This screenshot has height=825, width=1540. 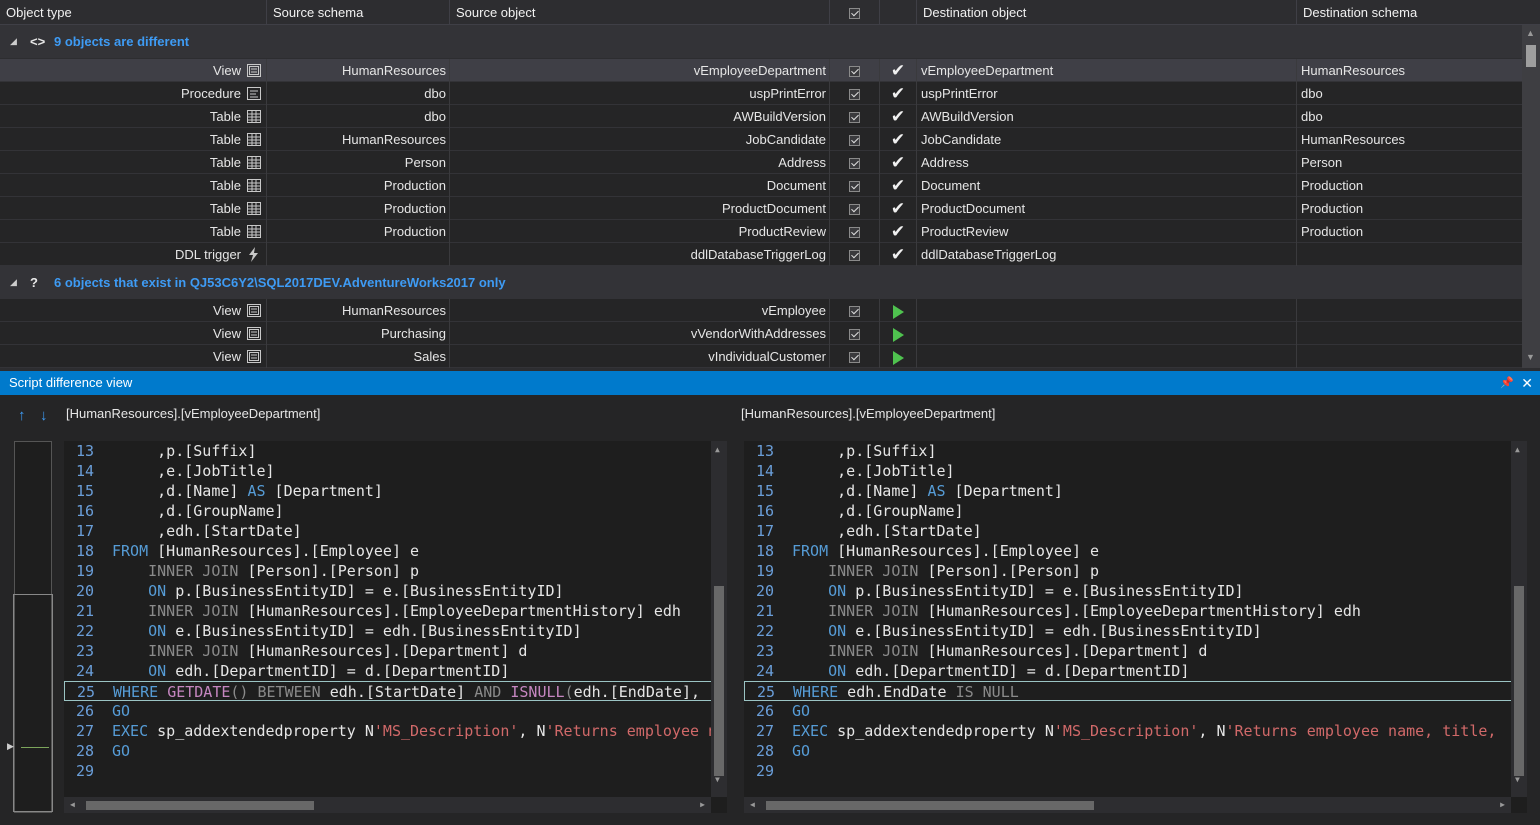 I want to click on table-row: View HumanResources vEmployee, so click(x=761, y=310).